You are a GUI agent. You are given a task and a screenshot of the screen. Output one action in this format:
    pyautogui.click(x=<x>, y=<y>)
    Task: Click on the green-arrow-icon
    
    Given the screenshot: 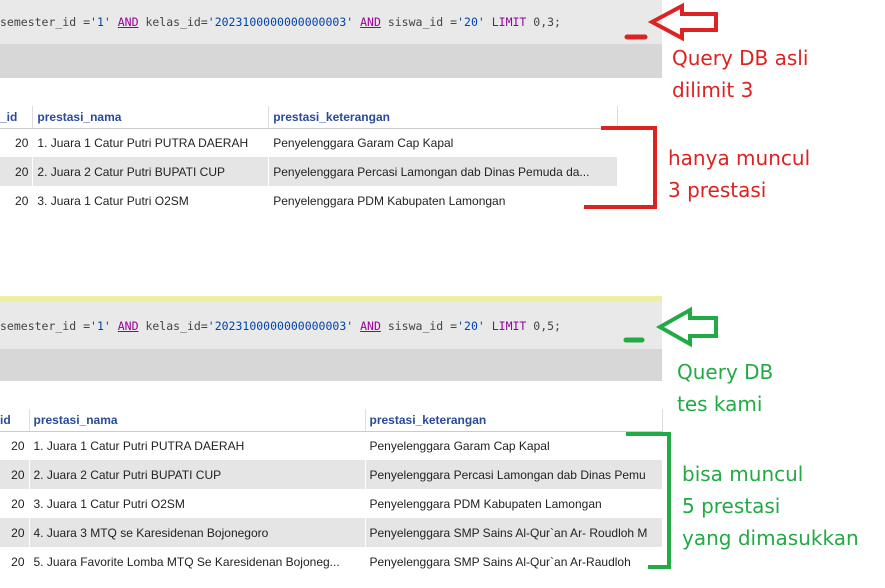 What is the action you would take?
    pyautogui.click(x=686, y=327)
    